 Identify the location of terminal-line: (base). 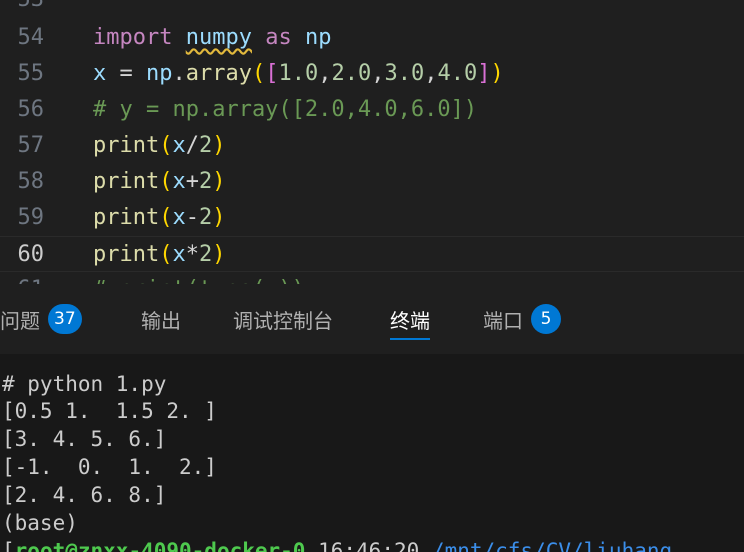
(40, 523).